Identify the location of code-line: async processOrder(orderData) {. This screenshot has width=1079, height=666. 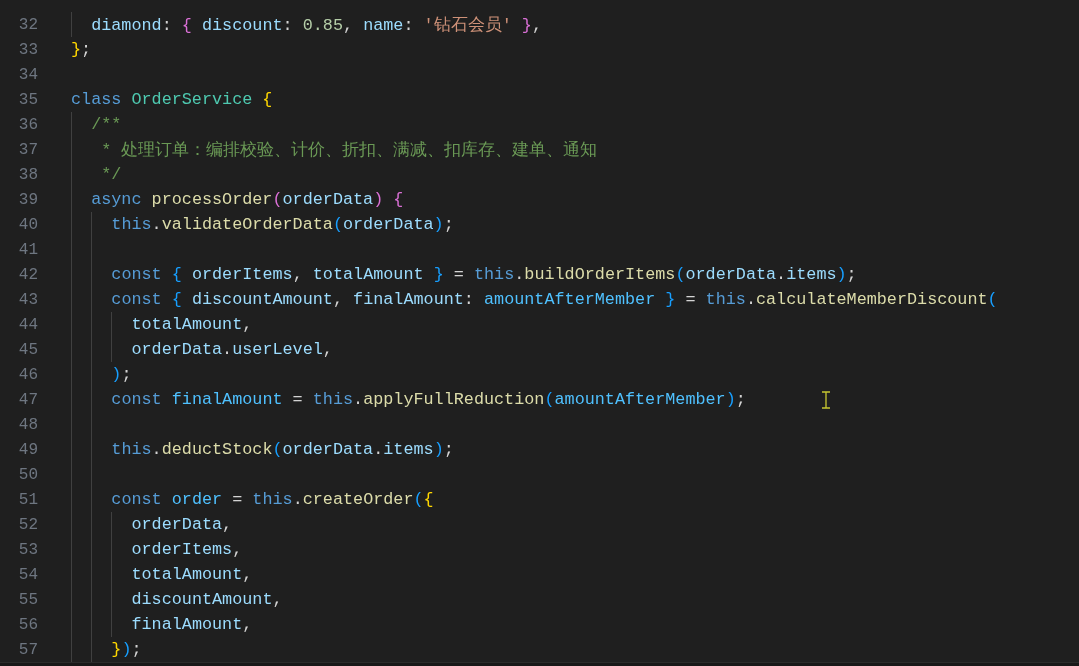
(247, 199).